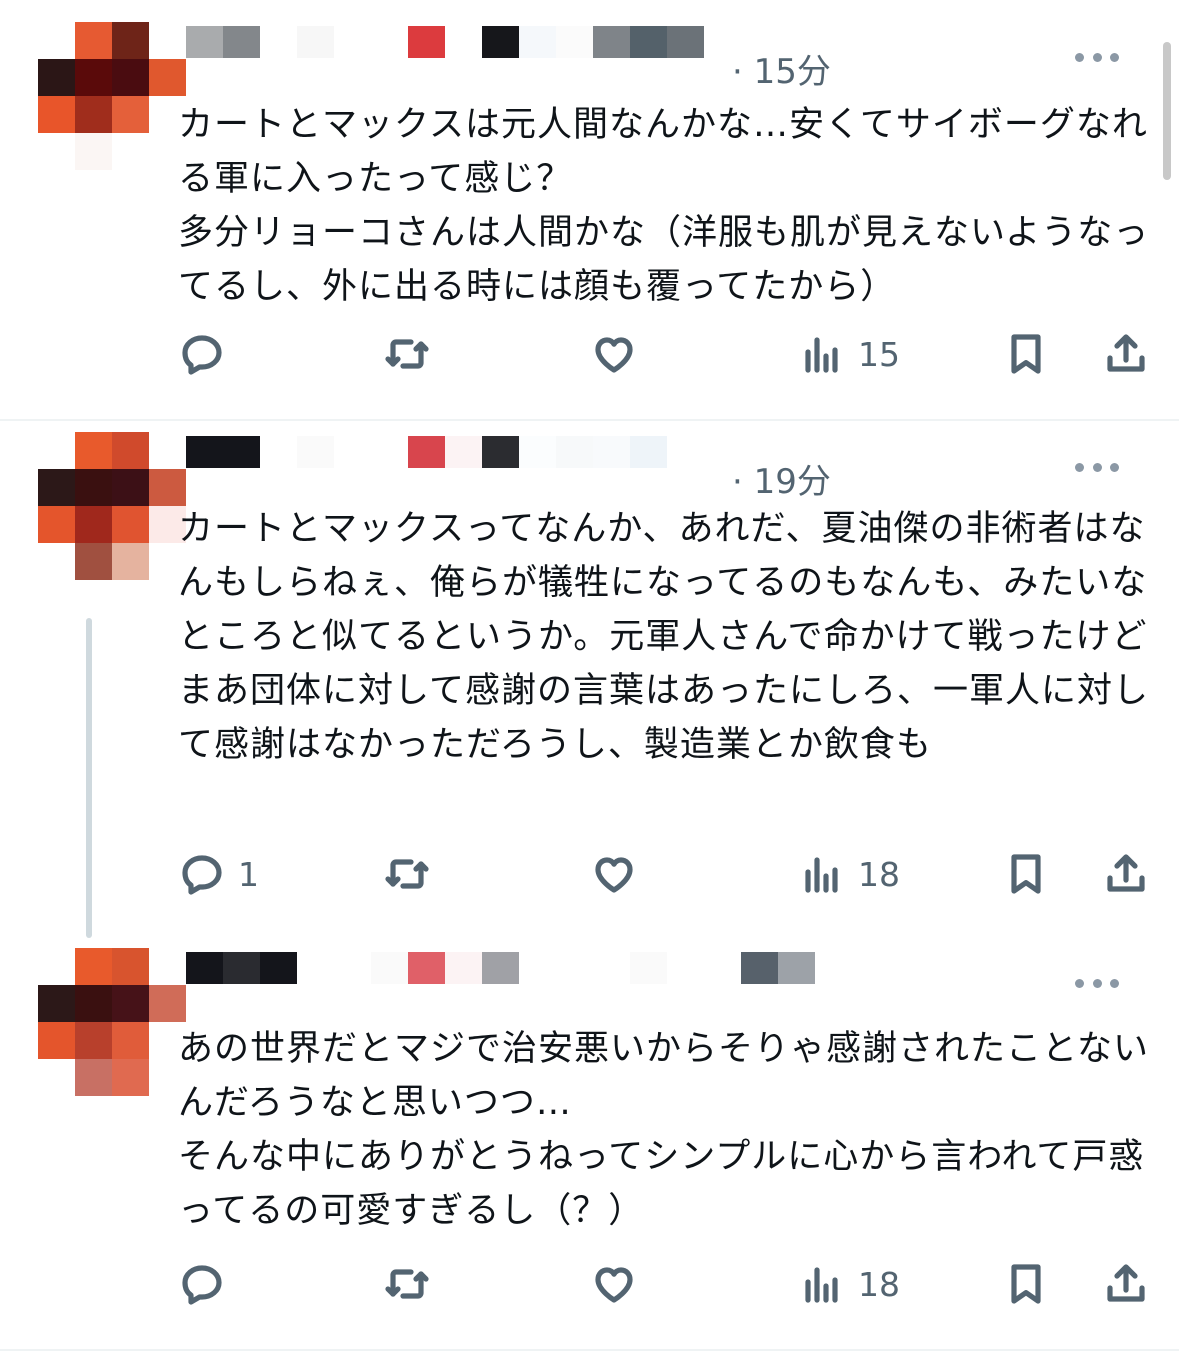 The width and height of the screenshot is (1179, 1354). Describe the element at coordinates (781, 478) in the screenshot. I see `timestamp: · 19分` at that location.